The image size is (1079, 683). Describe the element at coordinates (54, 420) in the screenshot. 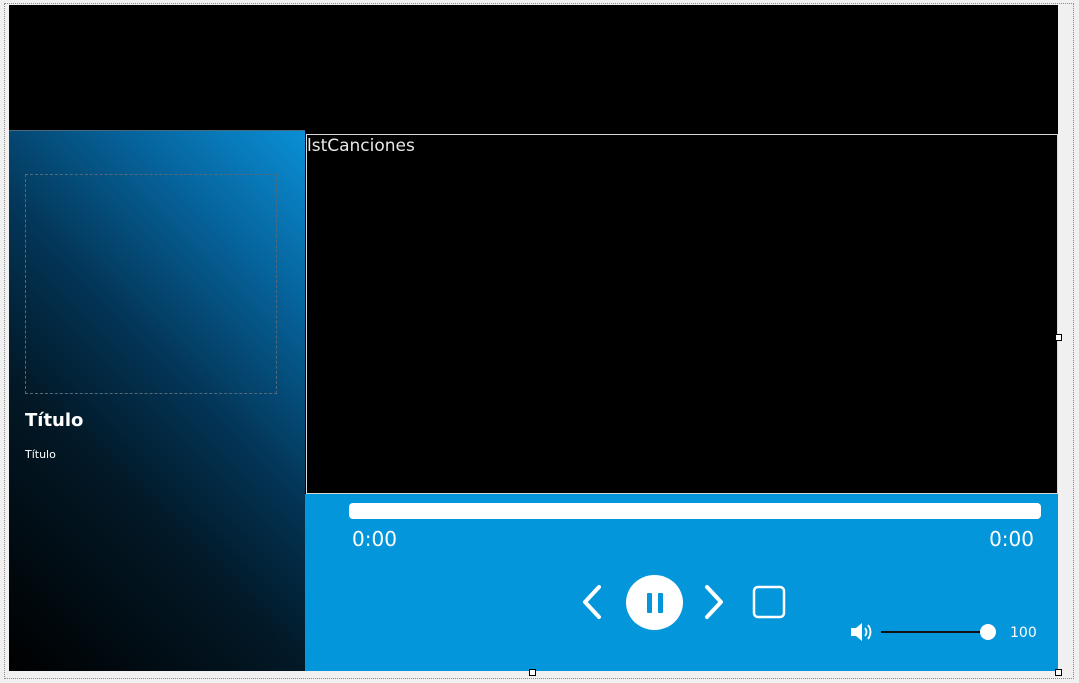

I see `album-title: Título` at that location.